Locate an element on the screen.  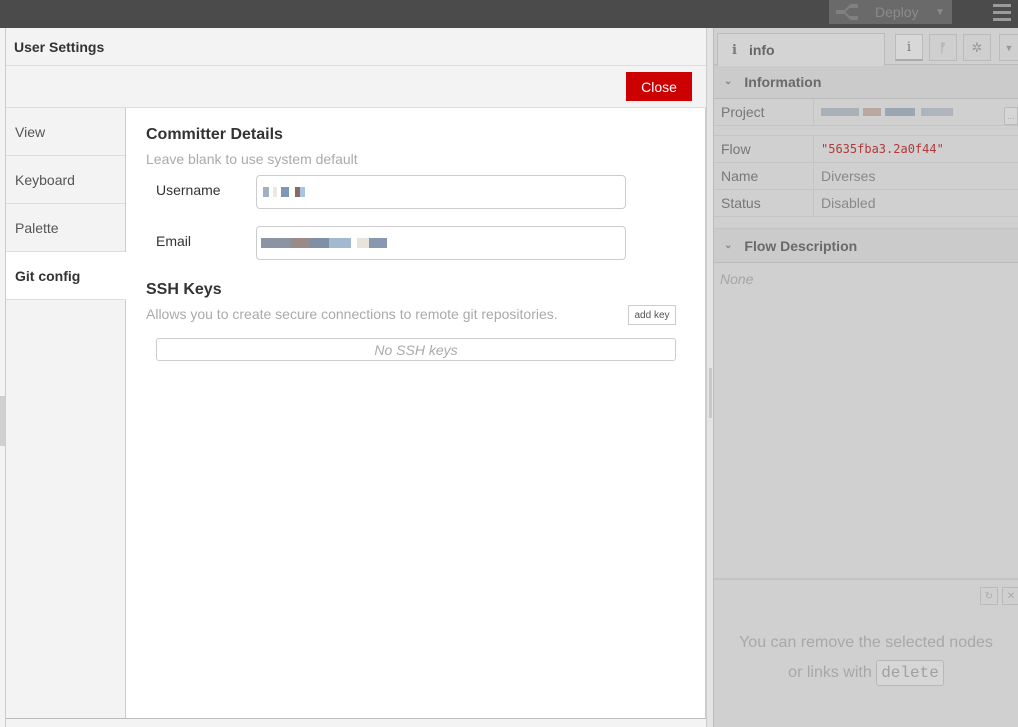
dialog-footer is located at coordinates (356, 722).